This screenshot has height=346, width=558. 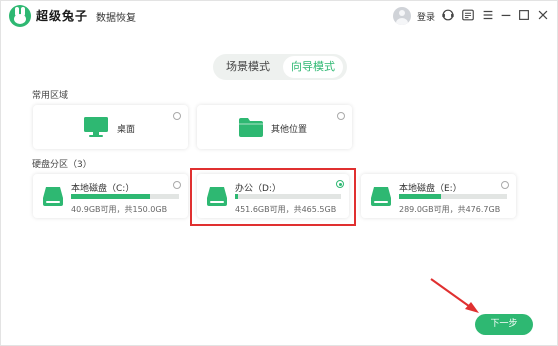 I want to click on menu-icon, so click(x=488, y=15).